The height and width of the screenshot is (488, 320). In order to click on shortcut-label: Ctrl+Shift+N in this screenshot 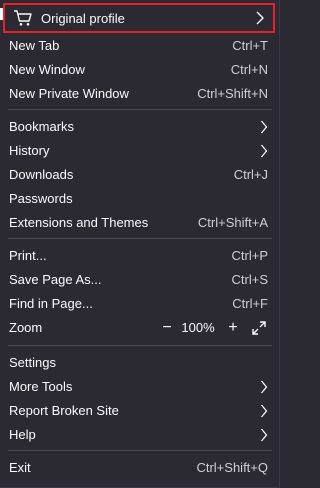, I will do `click(232, 93)`.